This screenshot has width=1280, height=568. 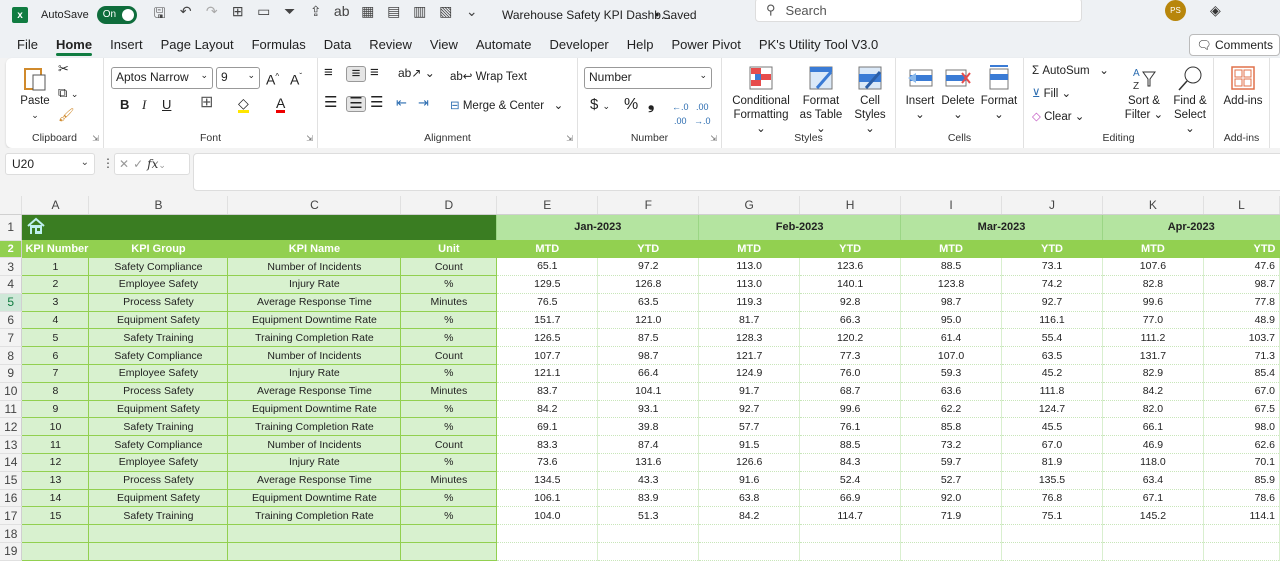 I want to click on cell-styles-button: Cell Styles ⌄, so click(x=870, y=100).